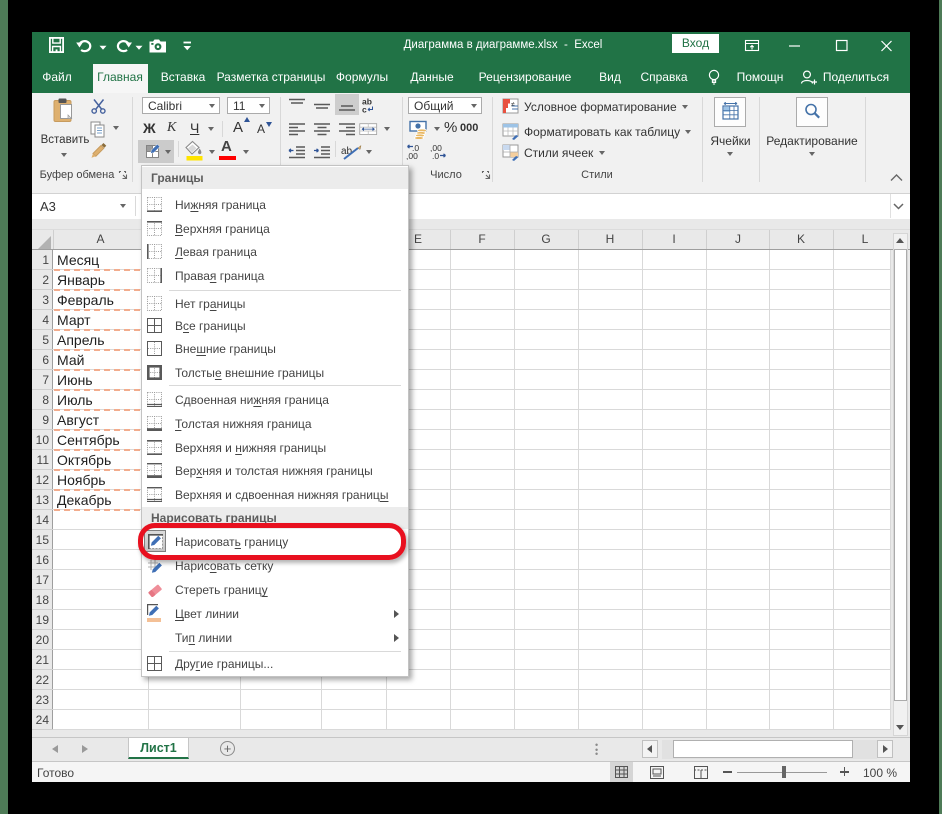 The width and height of the screenshot is (942, 814). I want to click on svg-text: ab, so click(347, 151).